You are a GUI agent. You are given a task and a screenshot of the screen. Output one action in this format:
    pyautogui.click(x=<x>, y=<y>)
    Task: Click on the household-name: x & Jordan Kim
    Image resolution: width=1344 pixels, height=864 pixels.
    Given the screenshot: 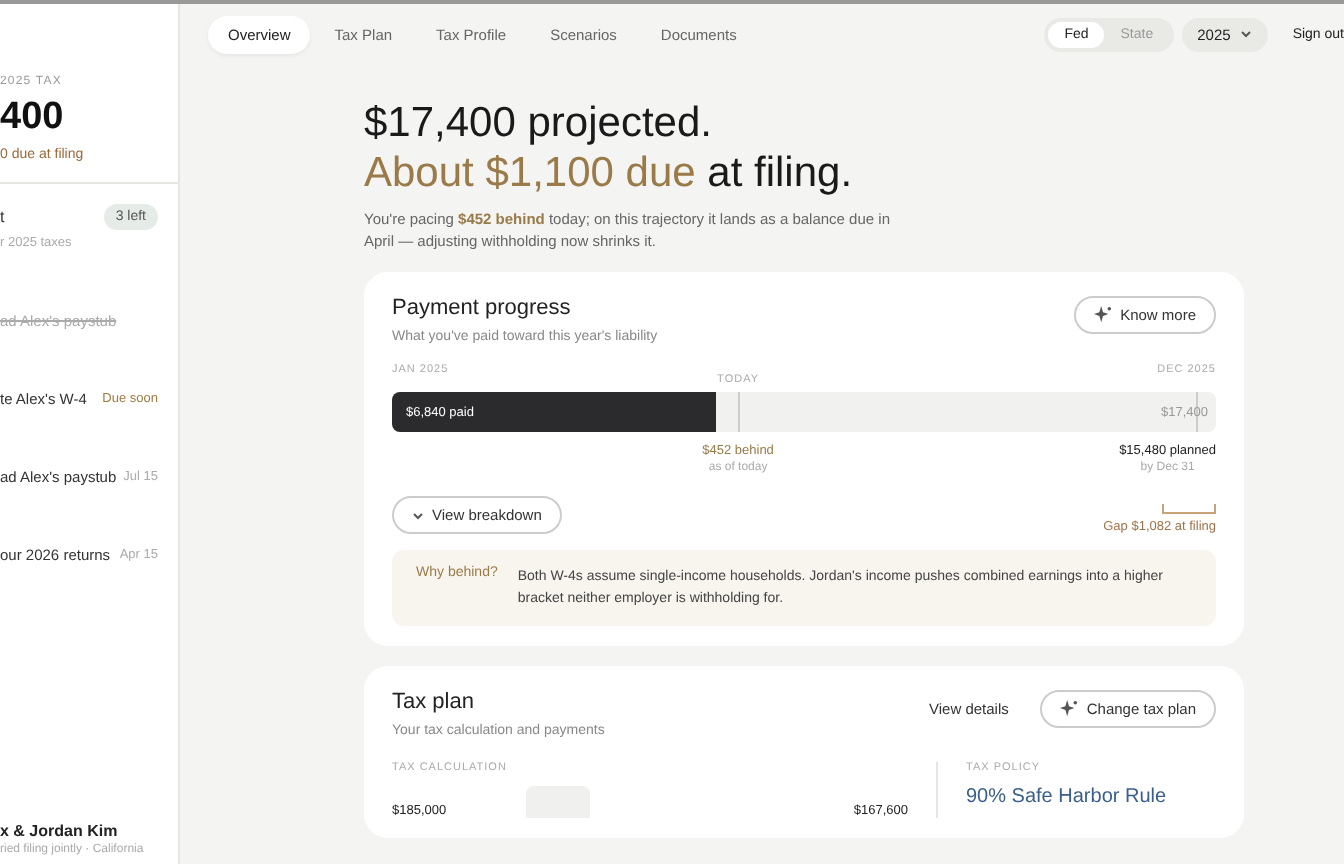 What is the action you would take?
    pyautogui.click(x=60, y=831)
    